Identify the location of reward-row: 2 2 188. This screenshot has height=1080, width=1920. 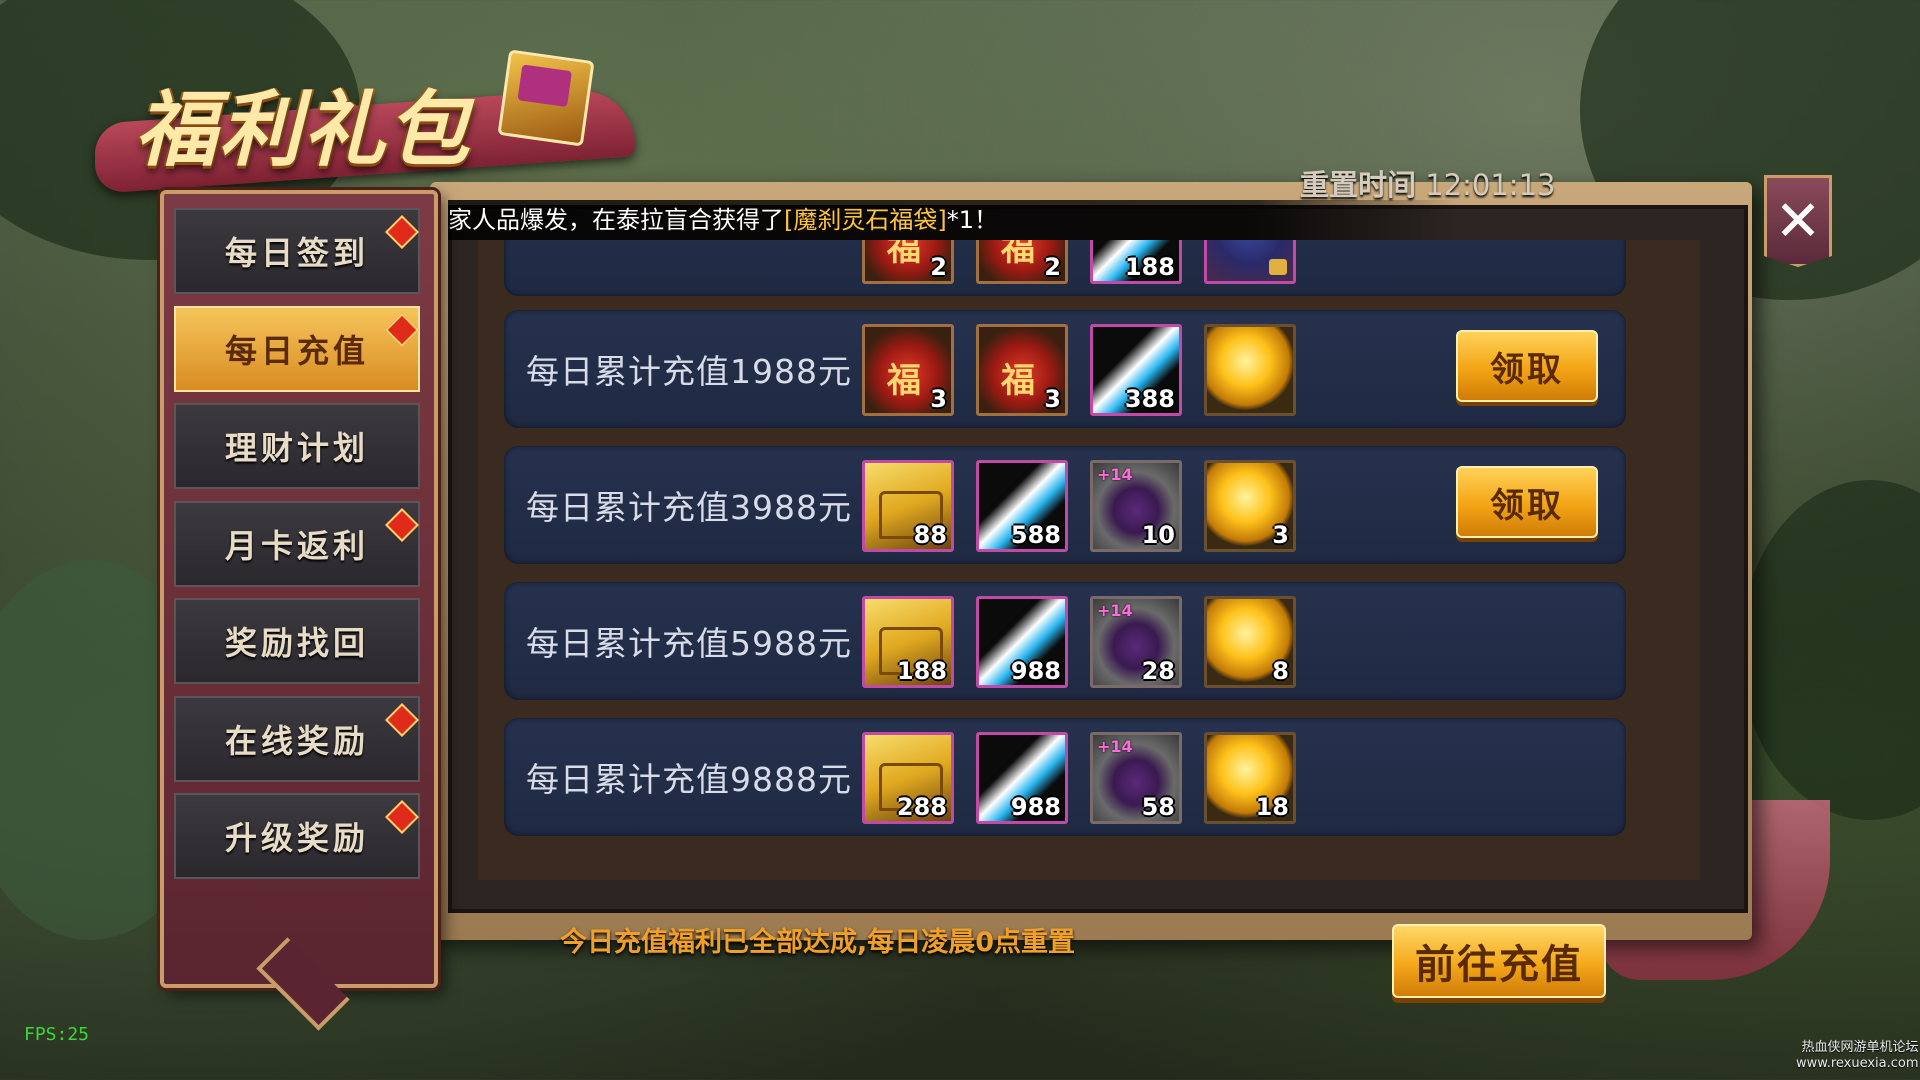
(1065, 268).